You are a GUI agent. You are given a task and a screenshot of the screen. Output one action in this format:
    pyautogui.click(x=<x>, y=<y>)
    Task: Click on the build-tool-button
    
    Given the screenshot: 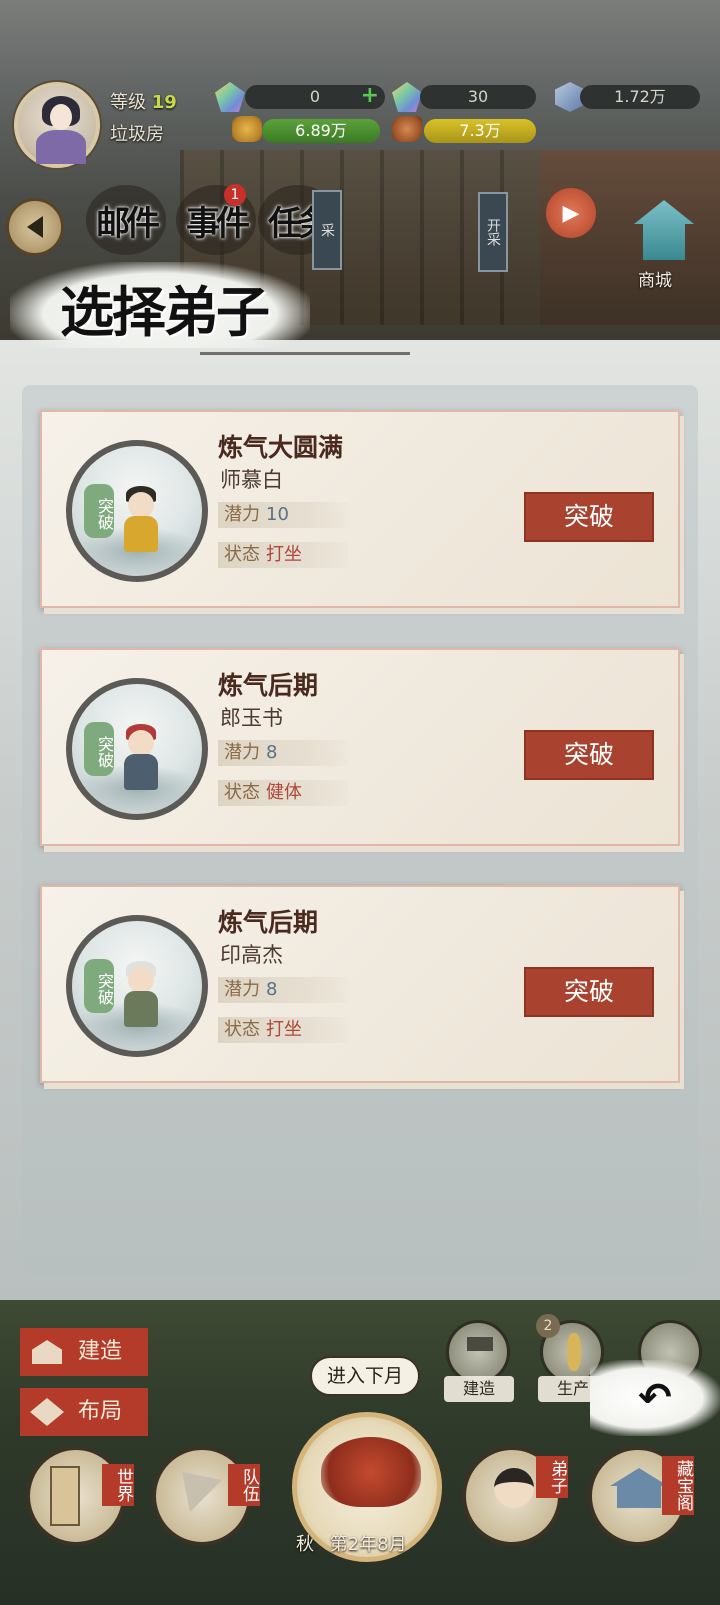 What is the action you would take?
    pyautogui.click(x=478, y=1352)
    